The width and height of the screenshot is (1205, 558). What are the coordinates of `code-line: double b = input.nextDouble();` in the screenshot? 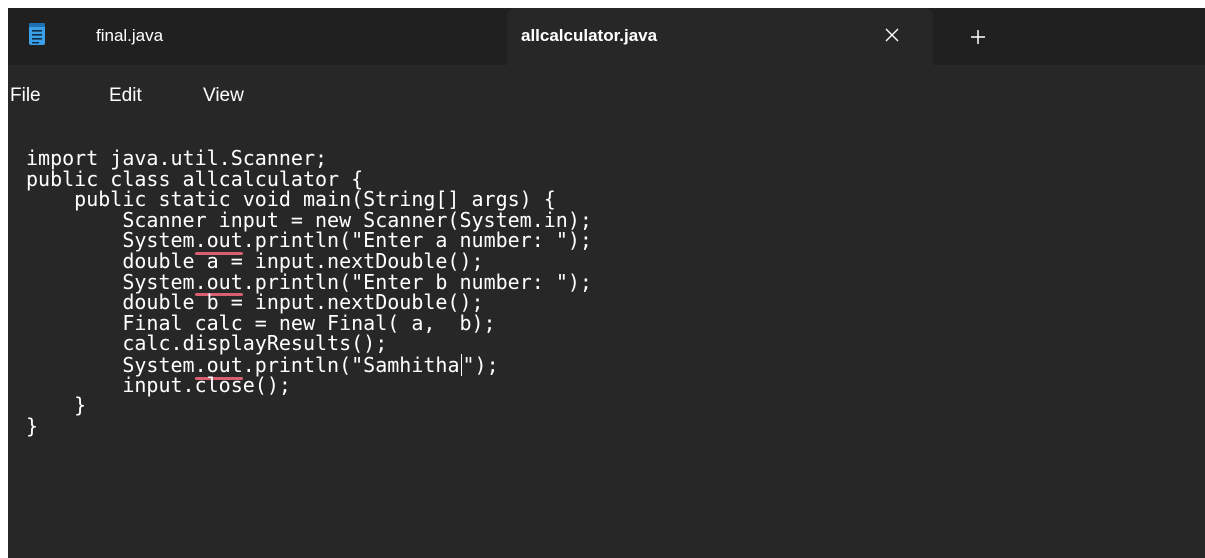 It's located at (255, 302).